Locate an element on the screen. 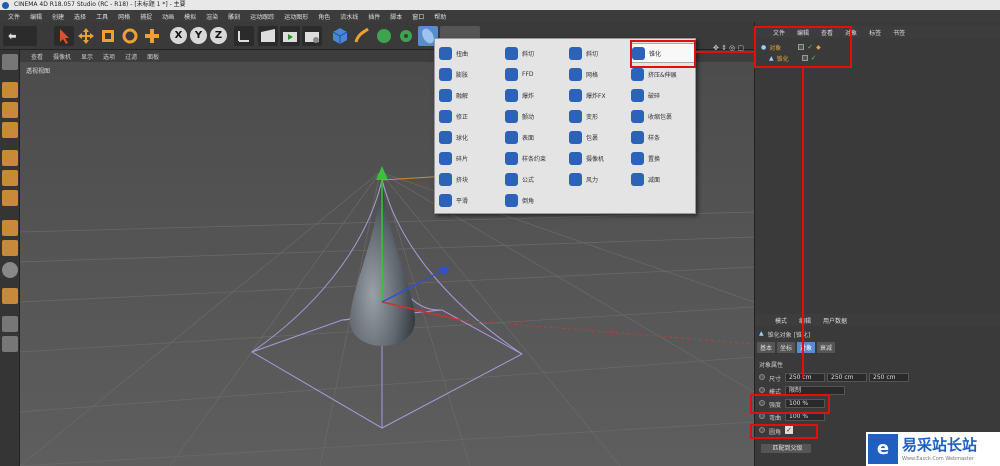  y-axis-toggle: Y is located at coordinates (198, 35).